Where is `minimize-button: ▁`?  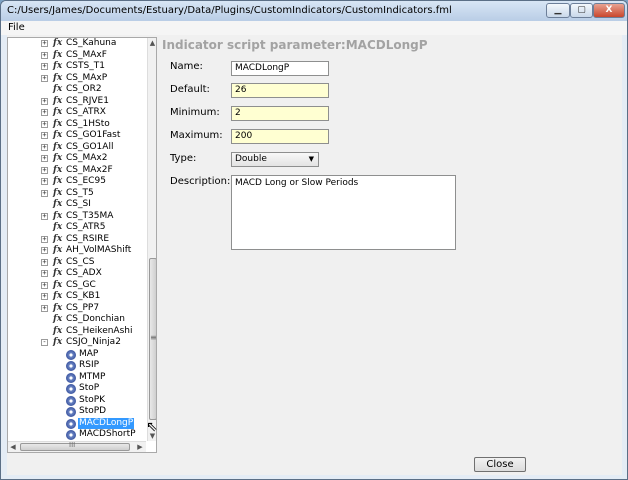 minimize-button: ▁ is located at coordinates (558, 10).